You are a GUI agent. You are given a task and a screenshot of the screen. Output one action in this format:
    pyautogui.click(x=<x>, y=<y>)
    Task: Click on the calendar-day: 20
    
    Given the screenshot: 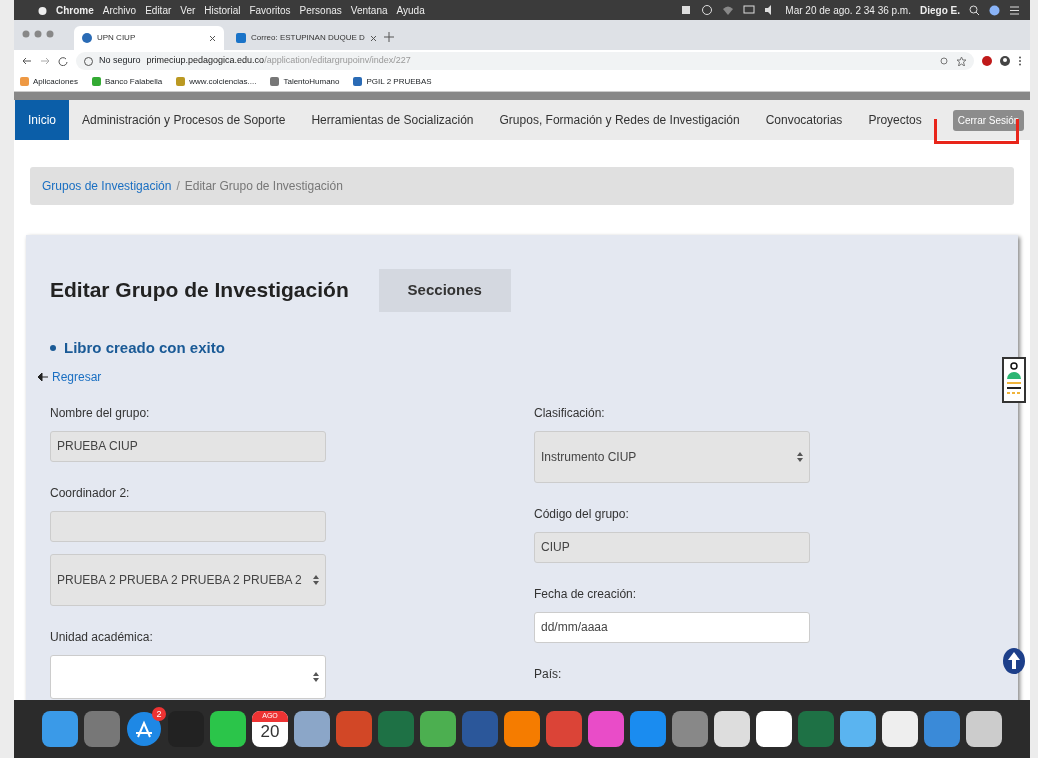 What is the action you would take?
    pyautogui.click(x=270, y=731)
    